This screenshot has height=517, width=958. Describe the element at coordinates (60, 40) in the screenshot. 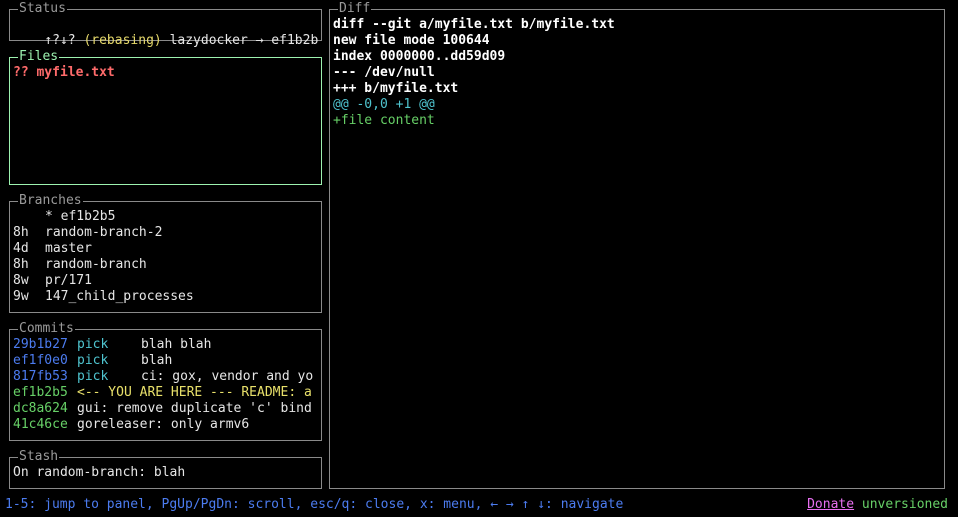

I see `status-arrows: ↑?↓?` at that location.